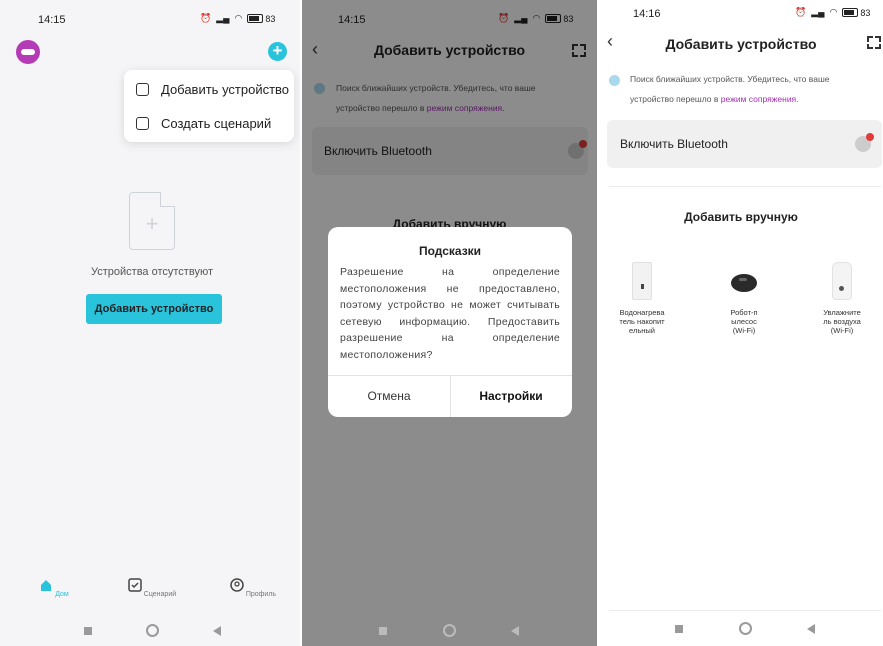 Image resolution: width=883 pixels, height=646 pixels. Describe the element at coordinates (54, 587) in the screenshot. I see `tab-home: Дом` at that location.